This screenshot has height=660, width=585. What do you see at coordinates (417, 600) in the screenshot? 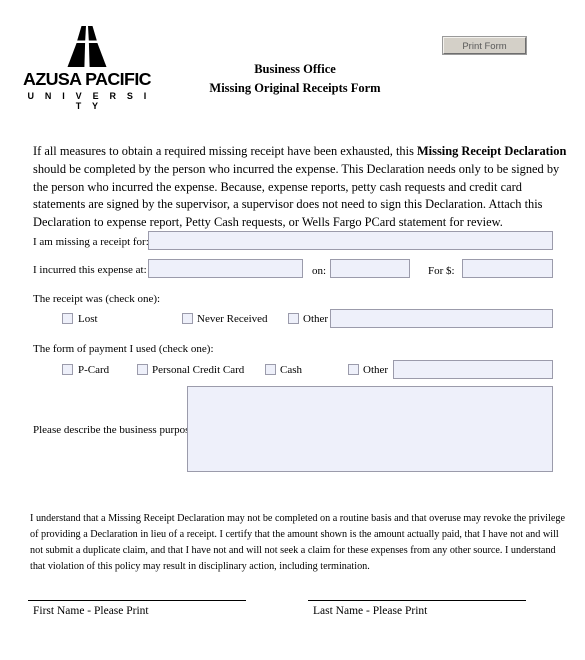
I see `last-name-signature-line` at bounding box center [417, 600].